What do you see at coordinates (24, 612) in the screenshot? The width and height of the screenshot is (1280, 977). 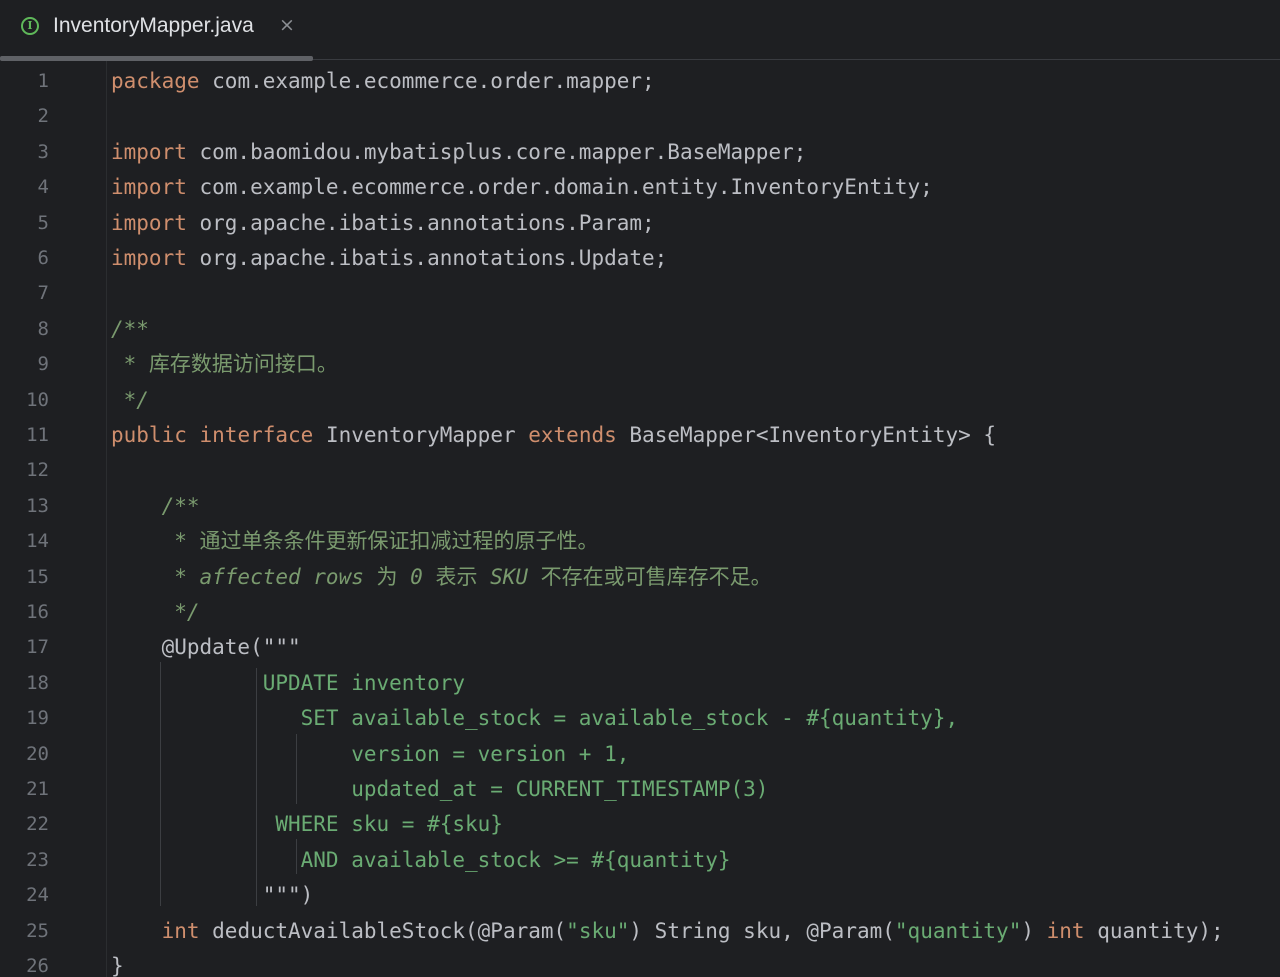 I see `line-number: 16` at bounding box center [24, 612].